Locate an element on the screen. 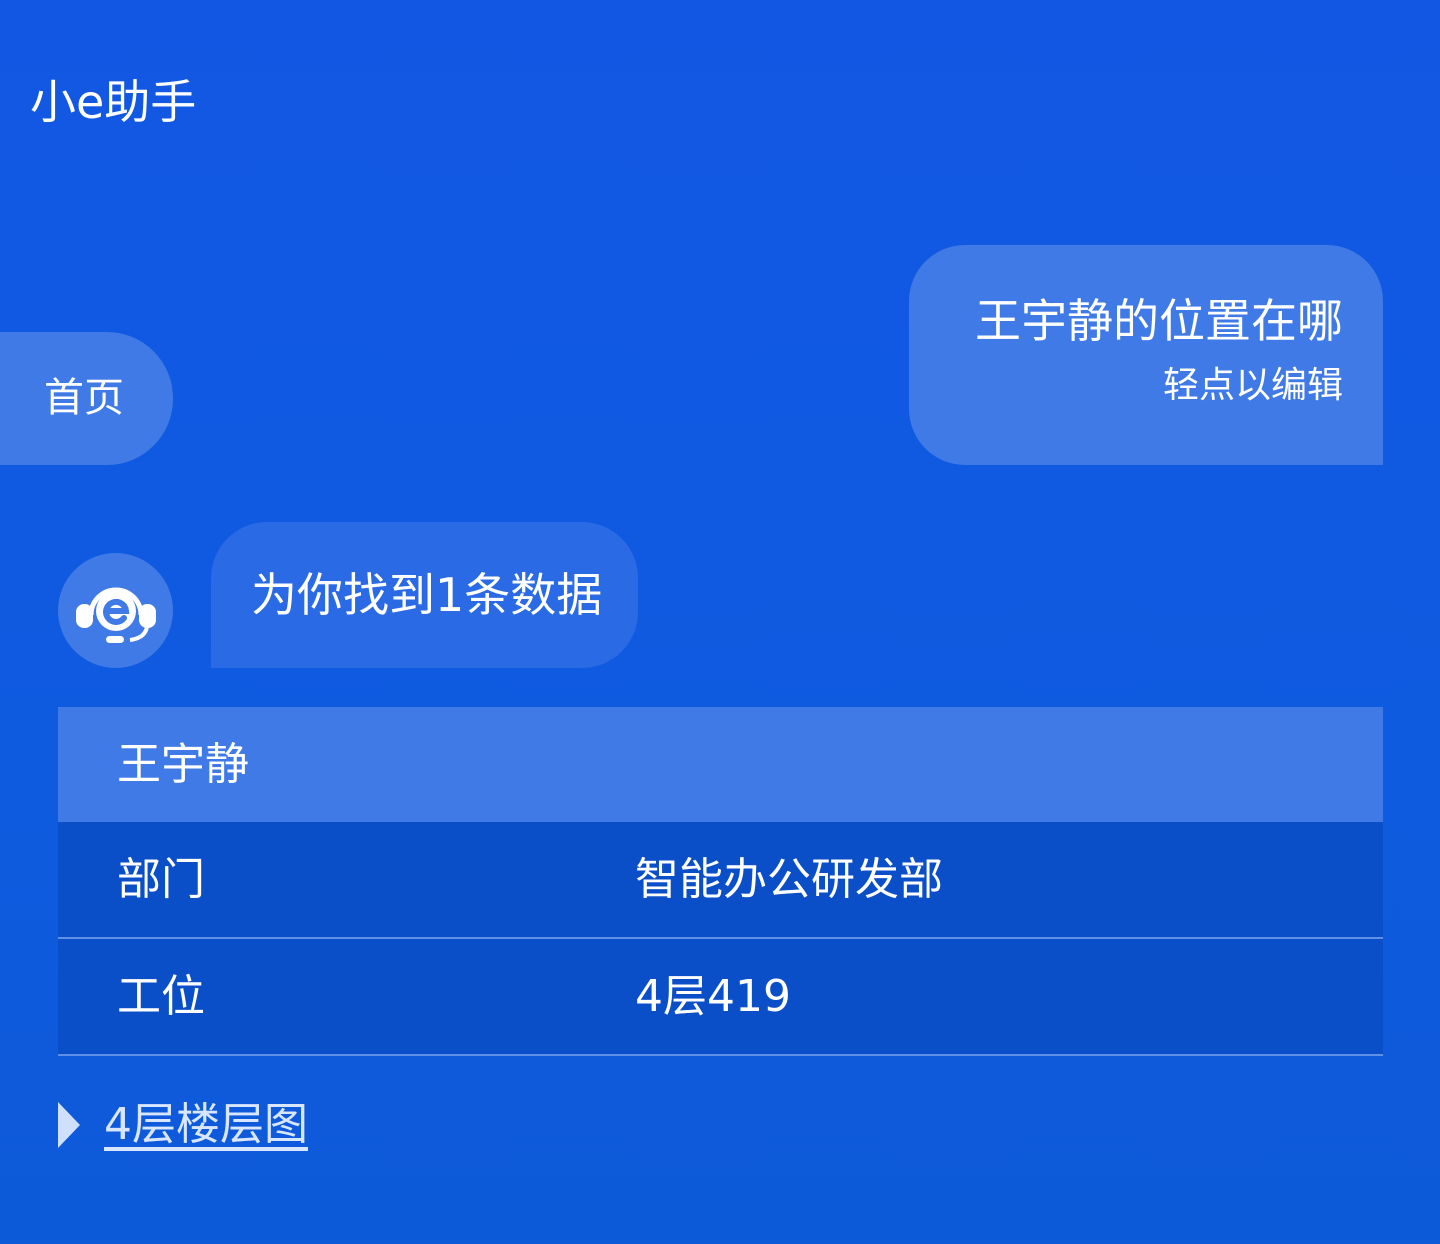  headset-e-icon is located at coordinates (116, 615).